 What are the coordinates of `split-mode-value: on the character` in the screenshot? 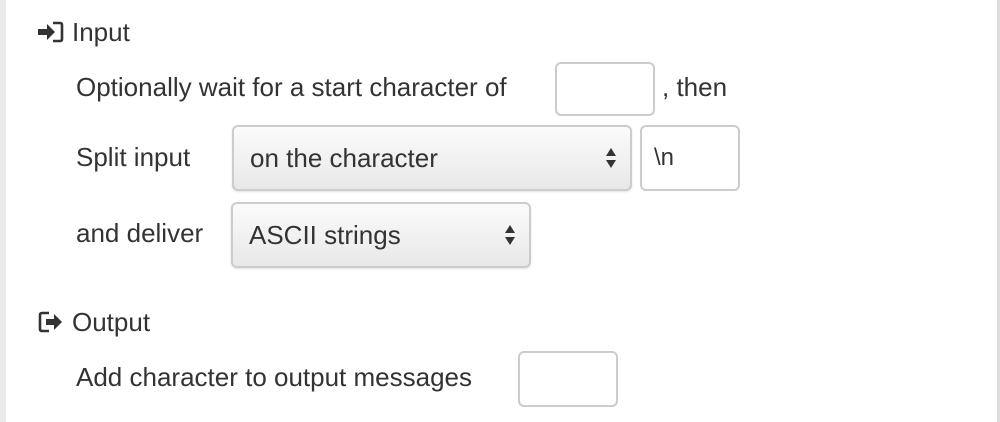 It's located at (344, 157).